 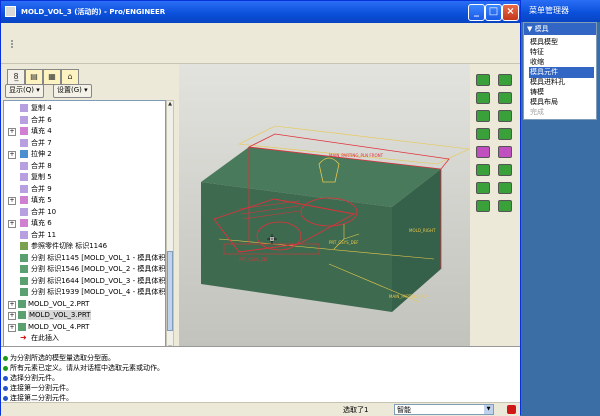 I want to click on message-line: 连接第一分割元件。, so click(x=38, y=388).